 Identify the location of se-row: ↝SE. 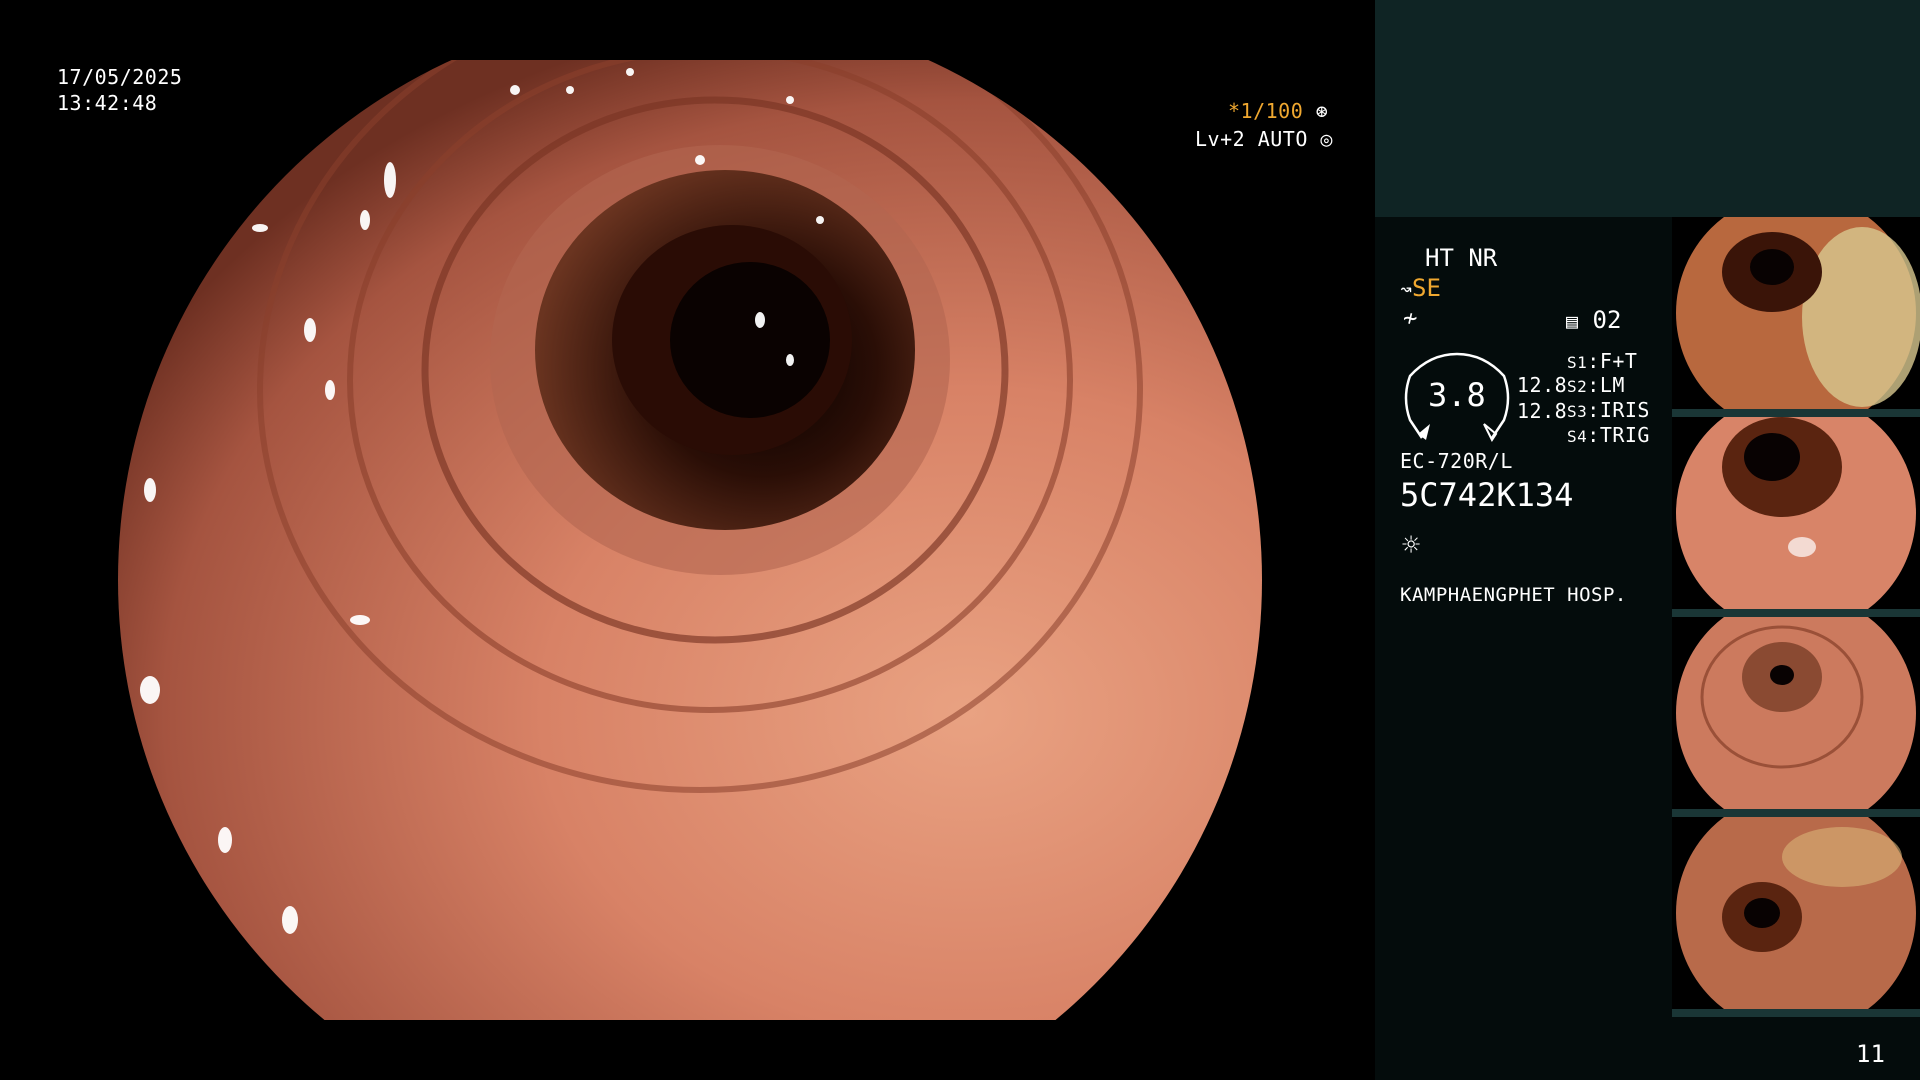
(1420, 288).